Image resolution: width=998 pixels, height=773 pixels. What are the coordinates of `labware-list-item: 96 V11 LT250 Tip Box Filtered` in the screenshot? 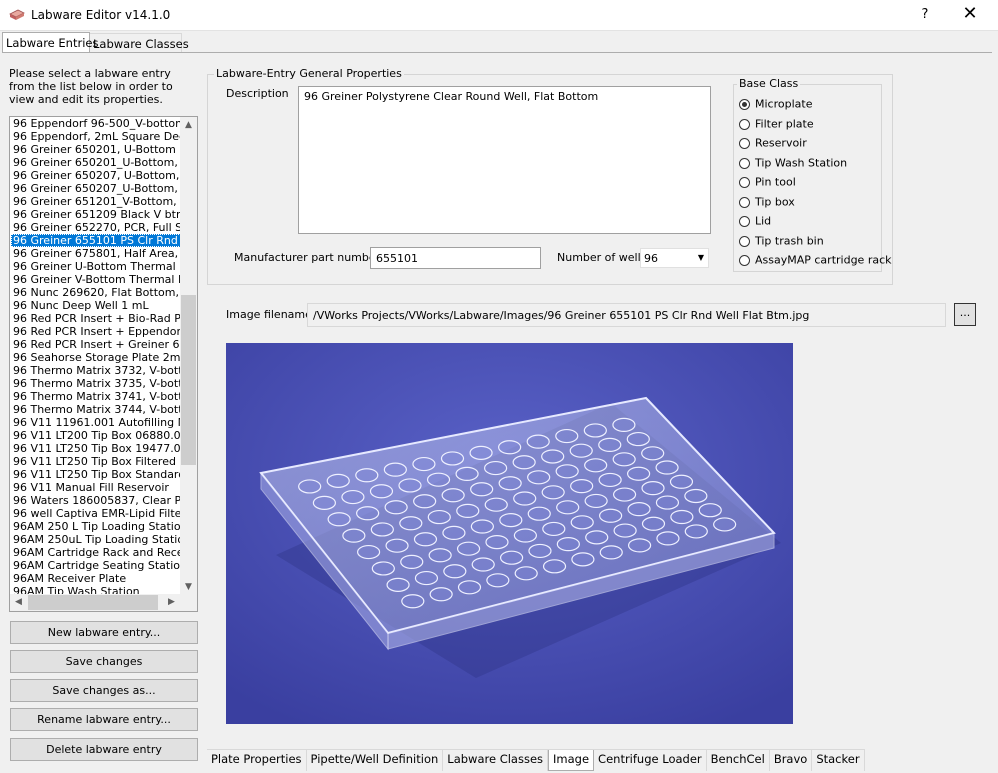 It's located at (97, 461).